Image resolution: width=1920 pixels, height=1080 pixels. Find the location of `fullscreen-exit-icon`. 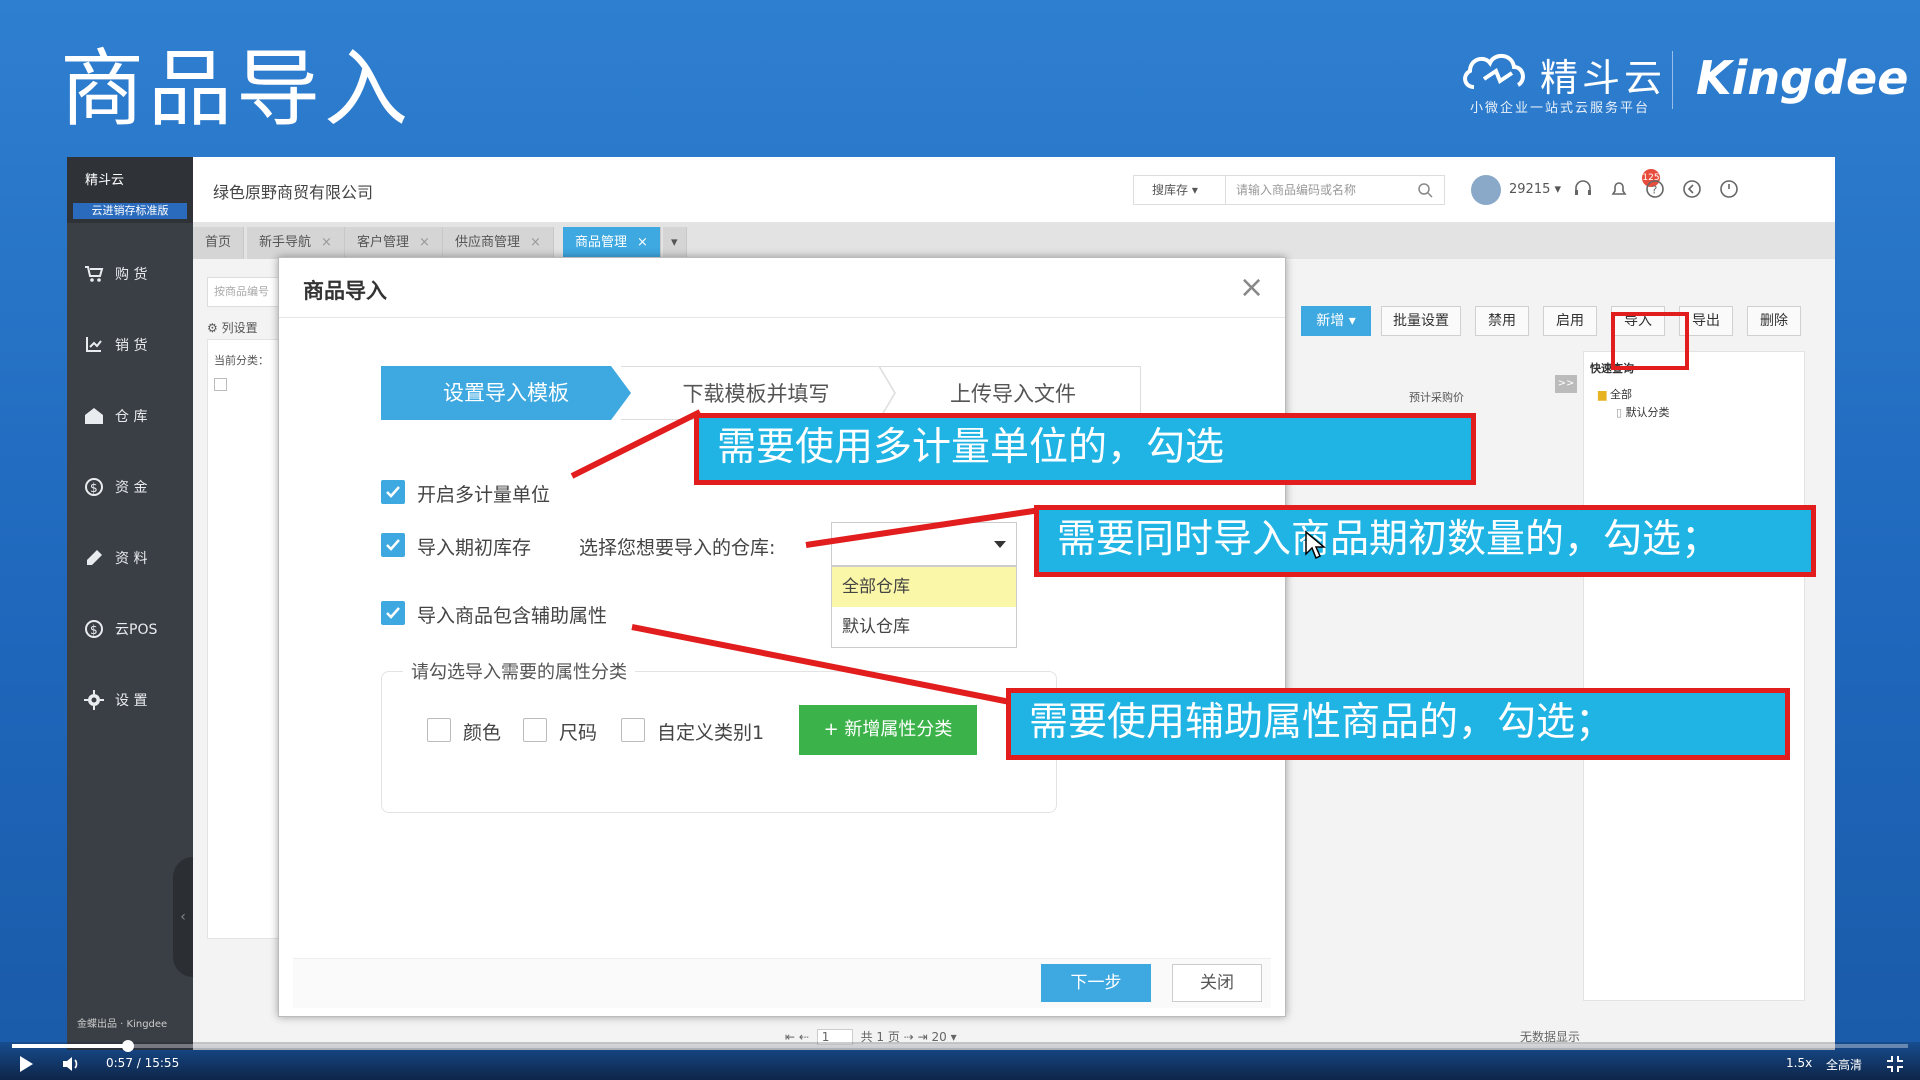

fullscreen-exit-icon is located at coordinates (1895, 1064).